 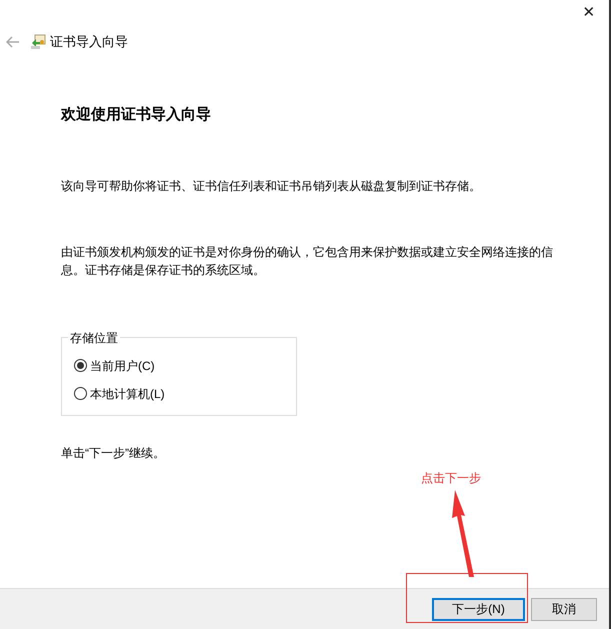 What do you see at coordinates (89, 42) in the screenshot?
I see `window-title: 证书导入向导` at bounding box center [89, 42].